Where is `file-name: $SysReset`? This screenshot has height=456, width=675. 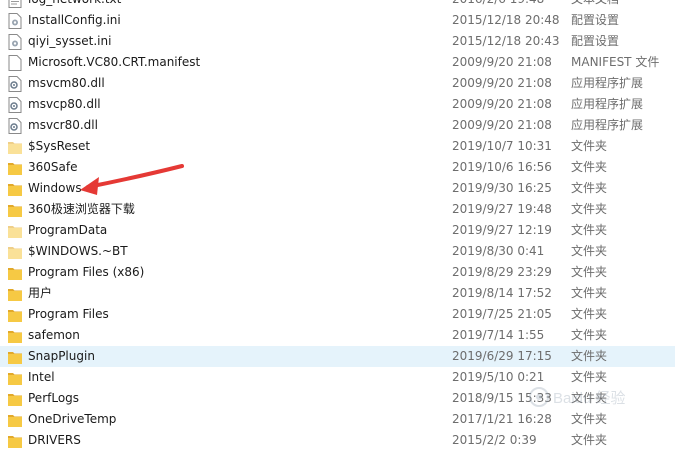 file-name: $SysReset is located at coordinates (59, 146).